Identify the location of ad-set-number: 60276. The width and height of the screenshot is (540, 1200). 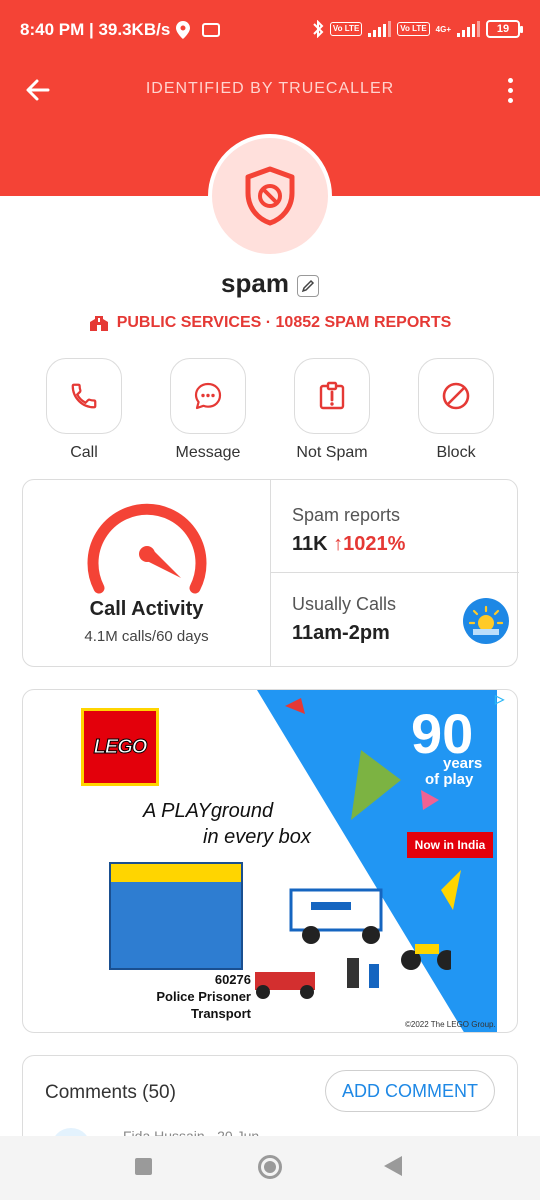
(232, 979).